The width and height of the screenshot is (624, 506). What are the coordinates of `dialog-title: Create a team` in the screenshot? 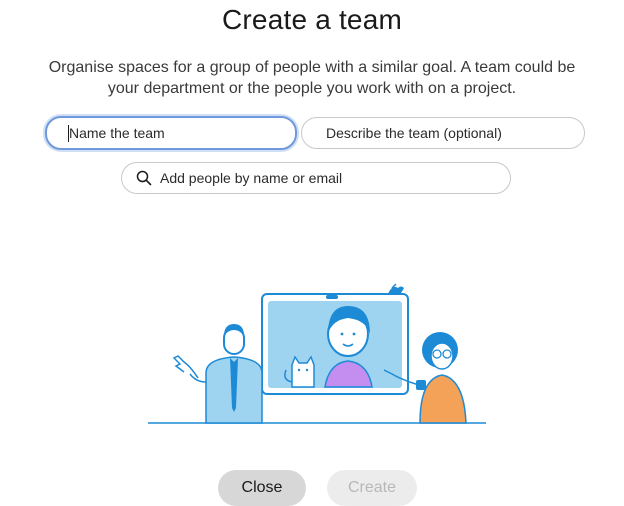 It's located at (312, 19).